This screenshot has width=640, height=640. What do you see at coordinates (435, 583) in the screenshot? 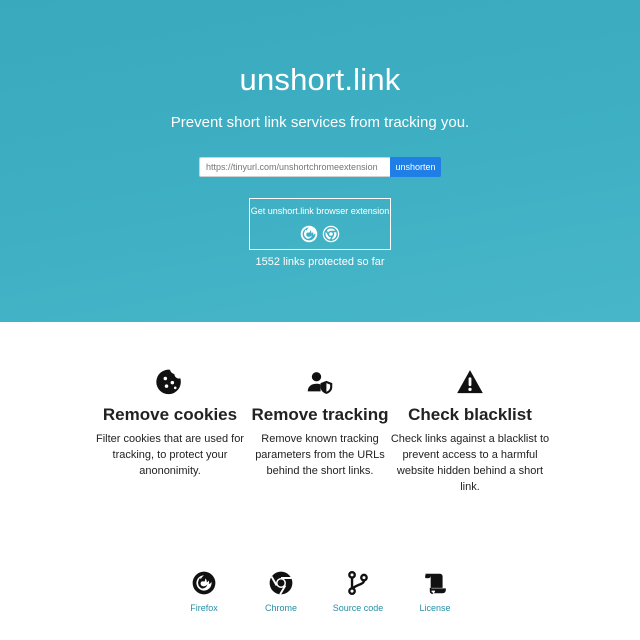
I see `scroll-icon` at bounding box center [435, 583].